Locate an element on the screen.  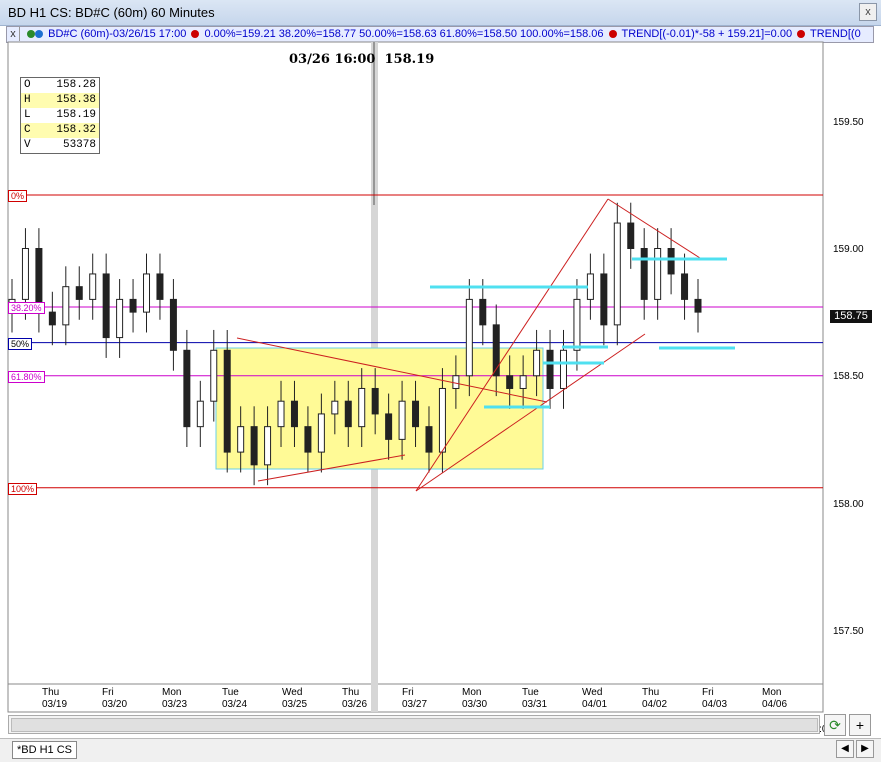
stat-value: 158.28 is located at coordinates (76, 85).